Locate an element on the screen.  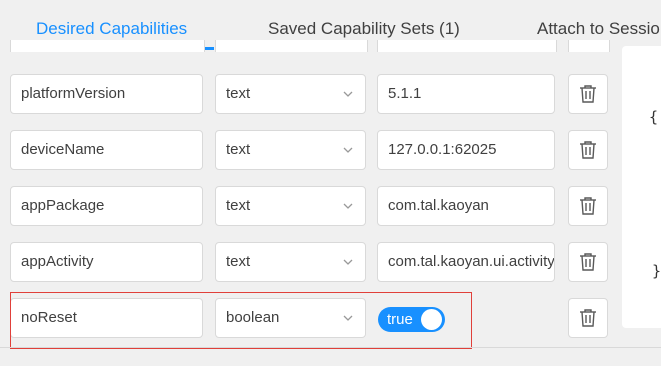
capability-name-field: platformVersion is located at coordinates (106, 94).